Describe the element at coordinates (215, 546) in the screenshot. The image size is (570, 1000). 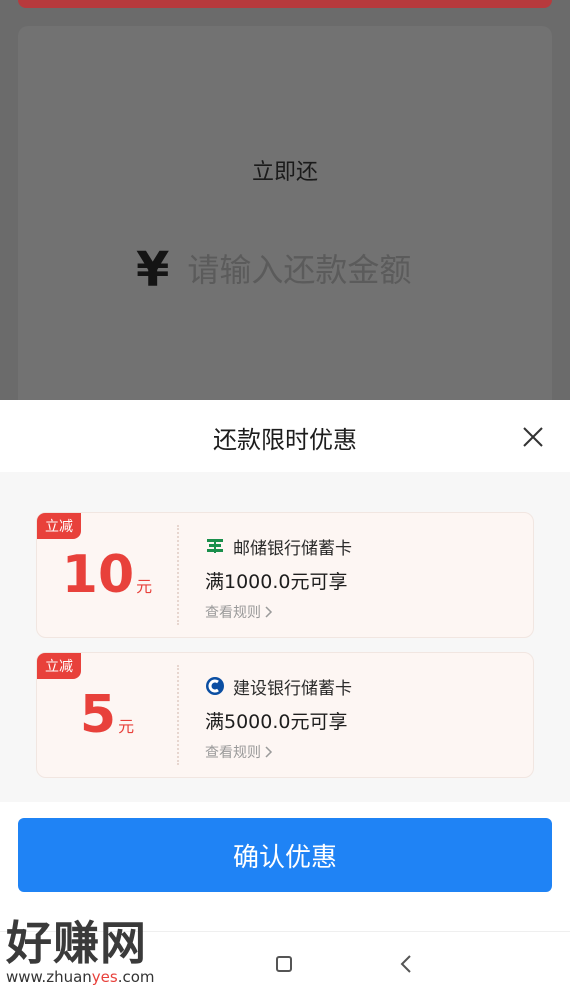
I see `postal-bank-icon` at that location.